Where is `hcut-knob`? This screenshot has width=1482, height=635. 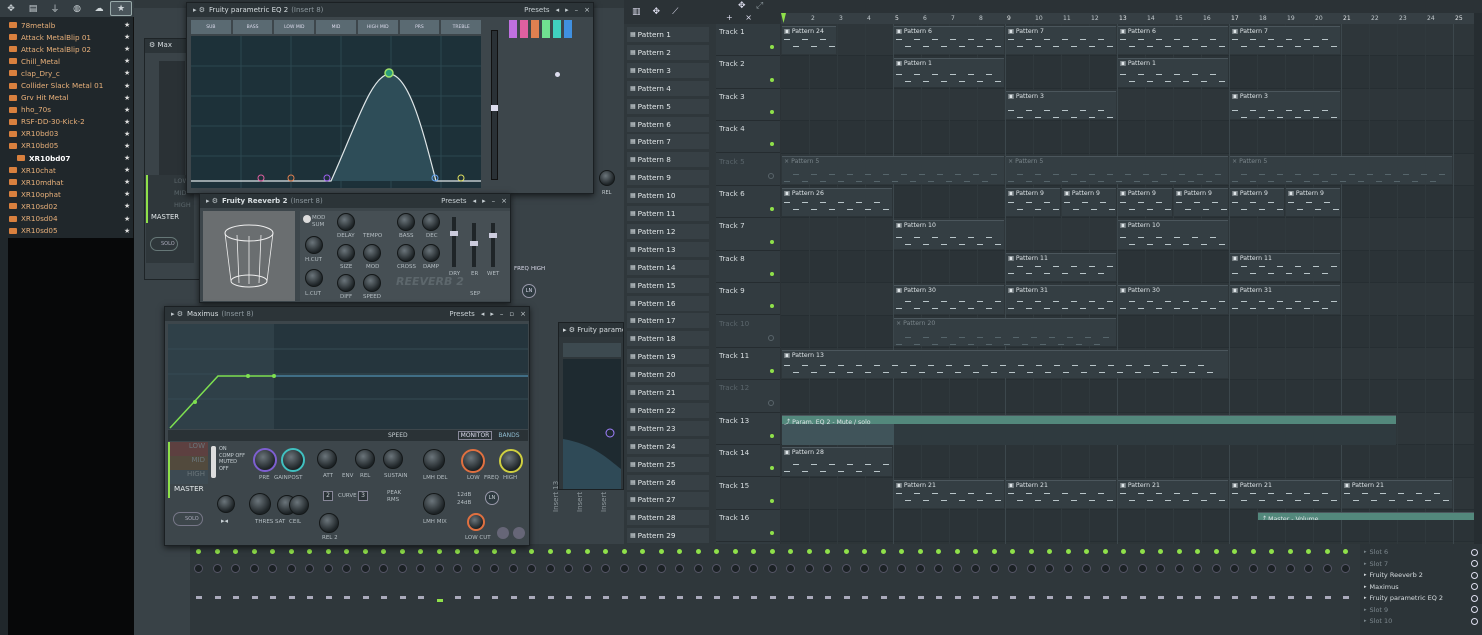 hcut-knob is located at coordinates (314, 245).